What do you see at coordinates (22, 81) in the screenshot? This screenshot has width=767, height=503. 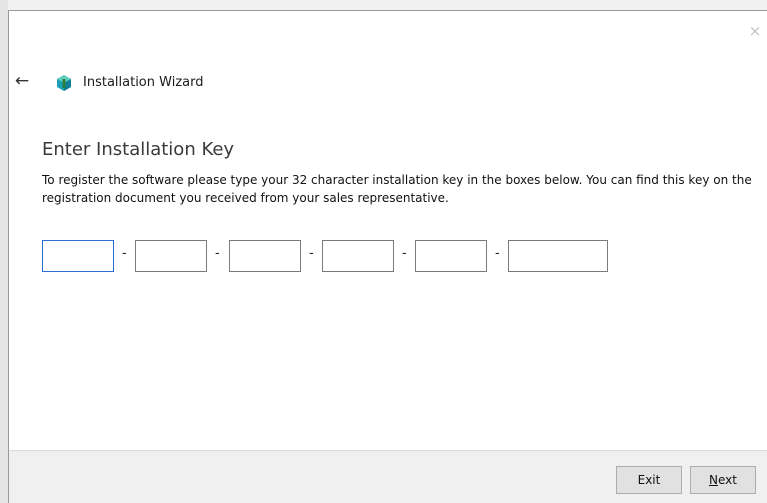 I see `back-arrow-icon: ←` at bounding box center [22, 81].